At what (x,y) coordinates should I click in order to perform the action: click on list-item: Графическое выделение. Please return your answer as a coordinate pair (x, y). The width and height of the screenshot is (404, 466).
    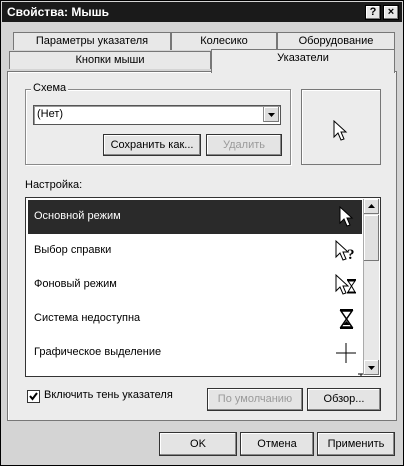
    Looking at the image, I should click on (195, 353).